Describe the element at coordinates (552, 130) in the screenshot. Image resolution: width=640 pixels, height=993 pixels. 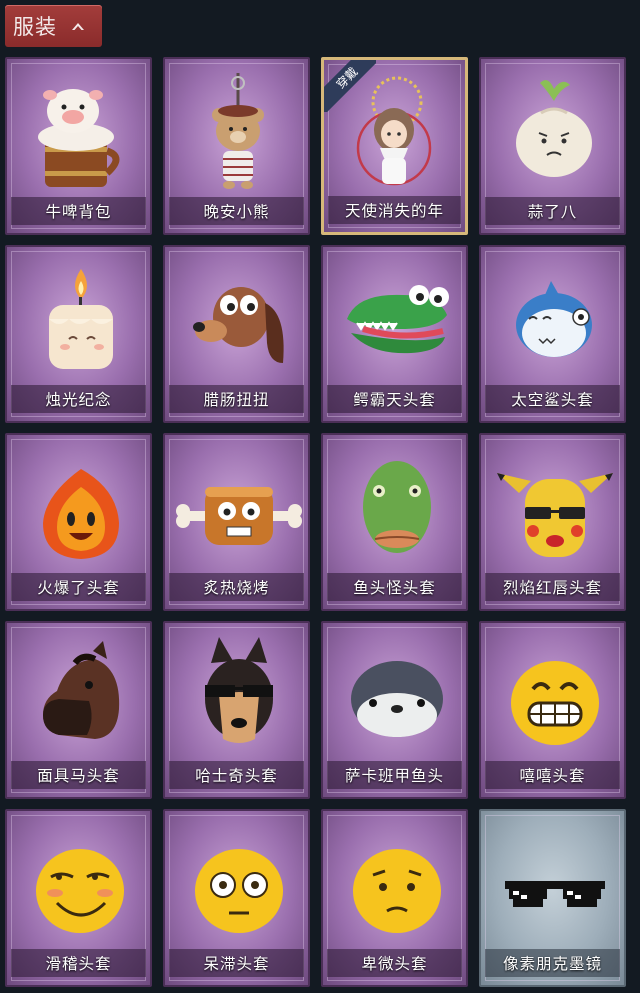
I see `garlic-head-icon` at that location.